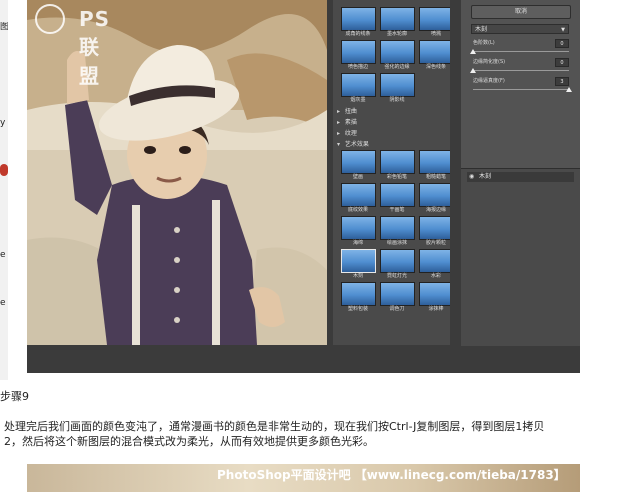 The height and width of the screenshot is (492, 626). Describe the element at coordinates (396, 177) in the screenshot. I see `filter-thumbnail-label: 彩色铅笔` at that location.